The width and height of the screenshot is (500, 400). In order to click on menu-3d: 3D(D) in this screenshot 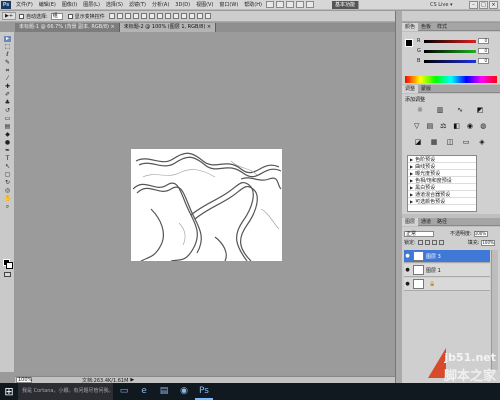, I will do `click(182, 5)`.